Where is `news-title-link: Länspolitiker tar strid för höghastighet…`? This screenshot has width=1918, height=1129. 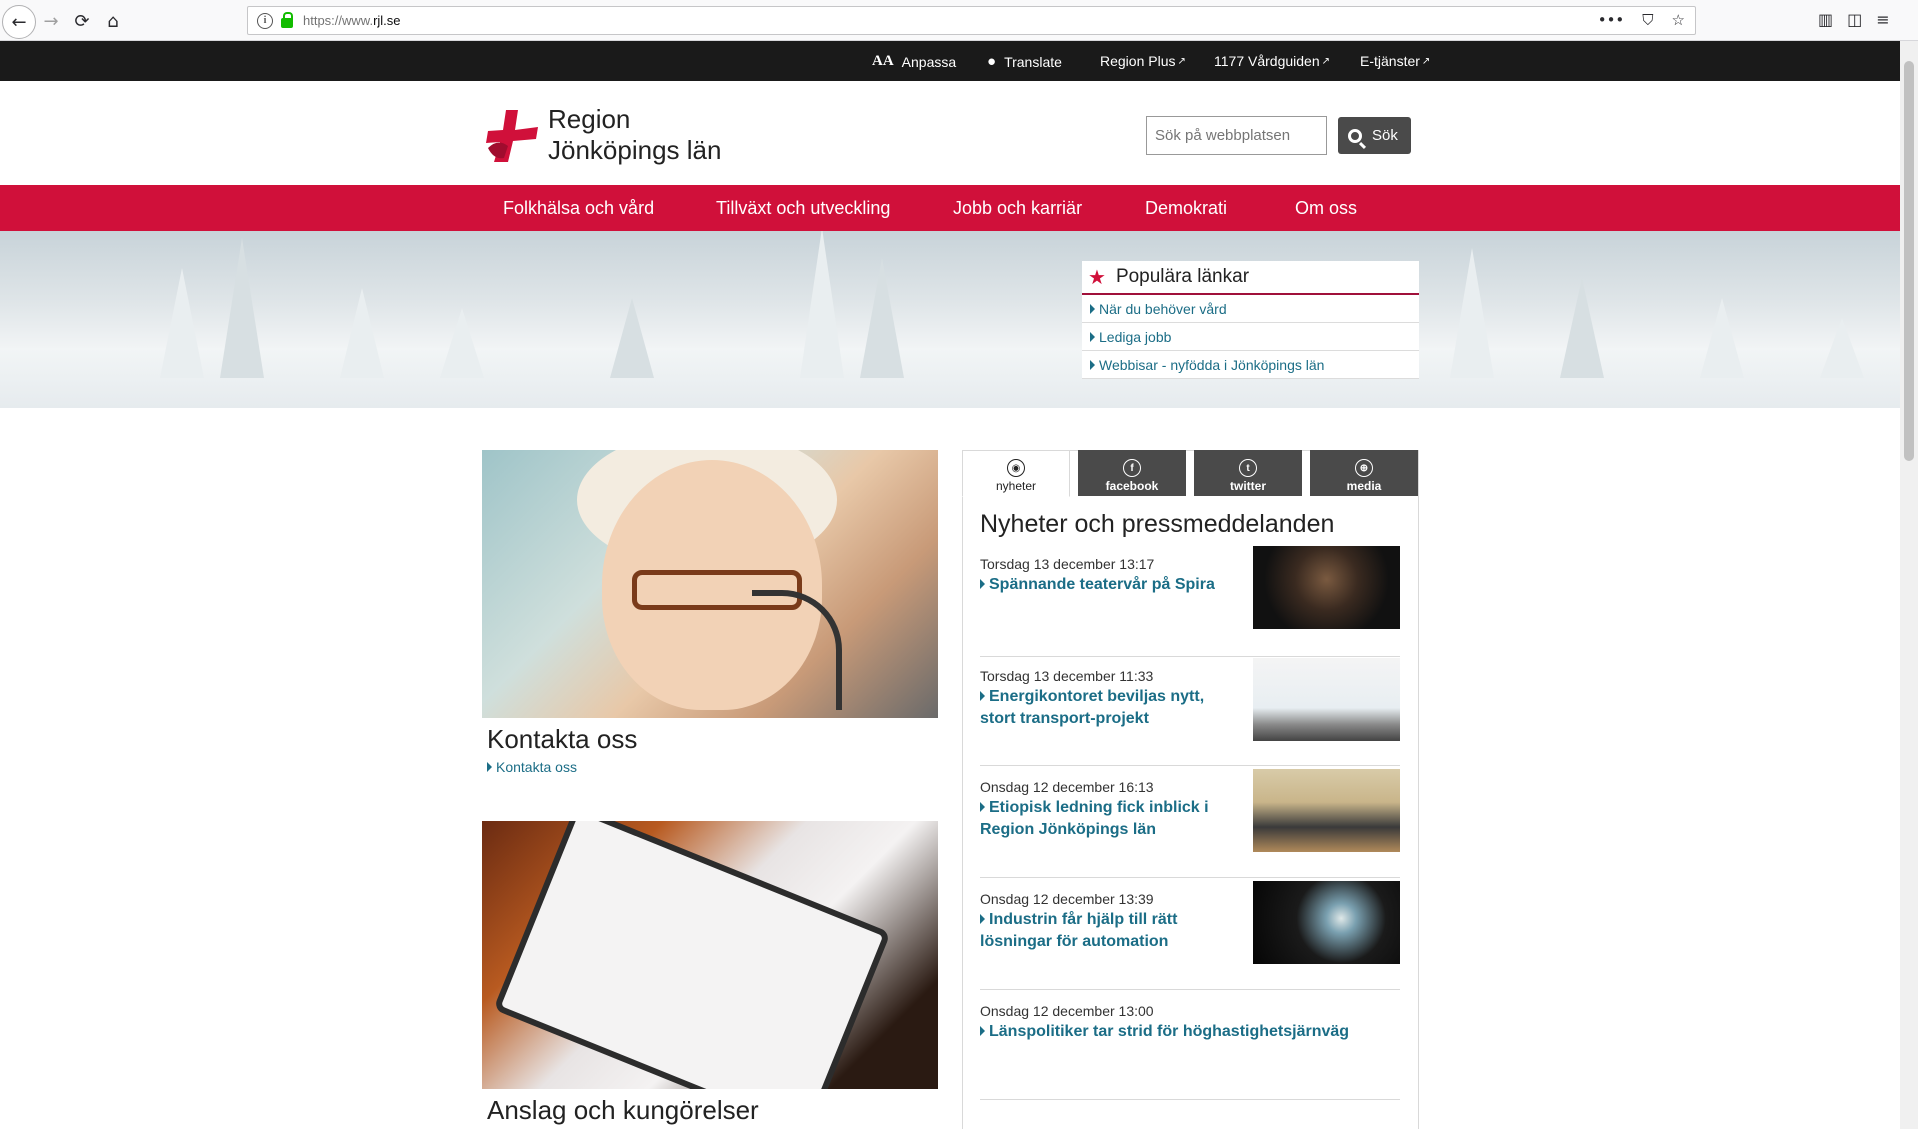
news-title-link: Länspolitiker tar strid för höghastighet… is located at coordinates (1190, 1032).